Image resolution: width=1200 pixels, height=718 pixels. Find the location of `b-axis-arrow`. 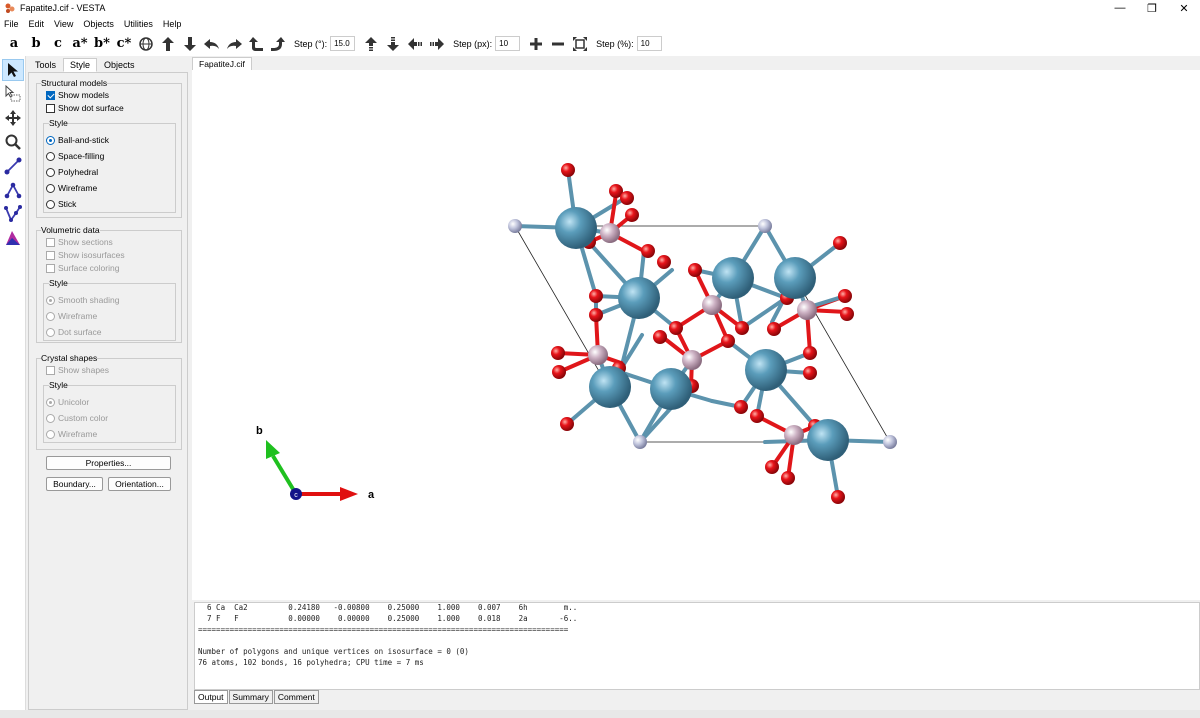

b-axis-arrow is located at coordinates (284, 475).